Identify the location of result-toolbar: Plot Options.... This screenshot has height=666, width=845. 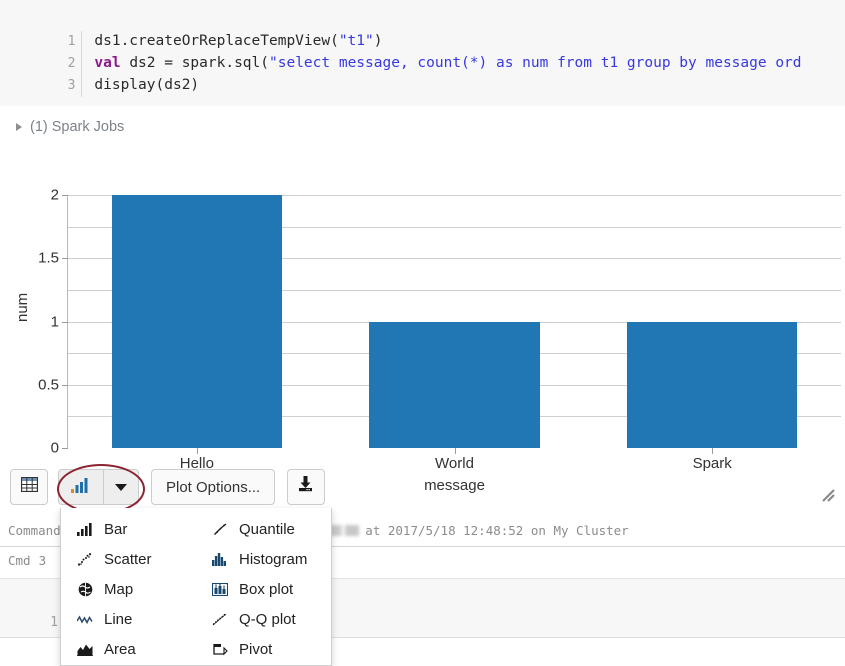
(168, 487).